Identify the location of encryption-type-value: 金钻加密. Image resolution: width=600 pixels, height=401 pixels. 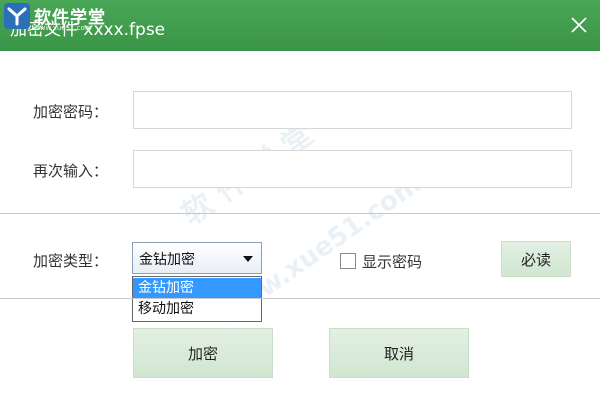
(167, 260).